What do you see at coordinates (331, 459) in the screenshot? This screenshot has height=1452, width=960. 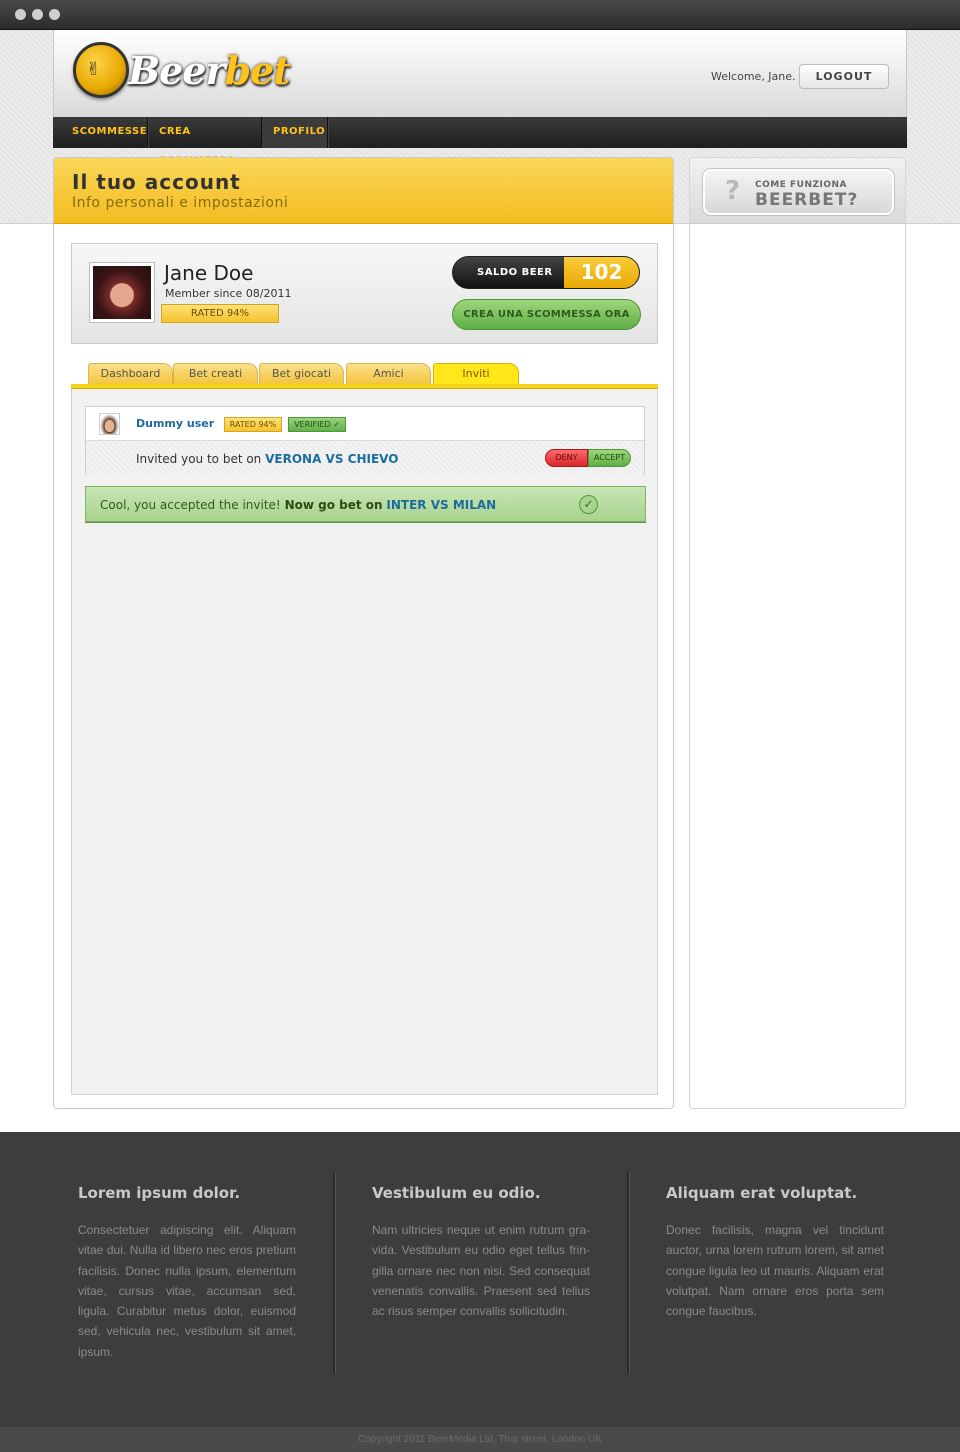 I see `invite-match-link: VERONA VS CHIEVO` at bounding box center [331, 459].